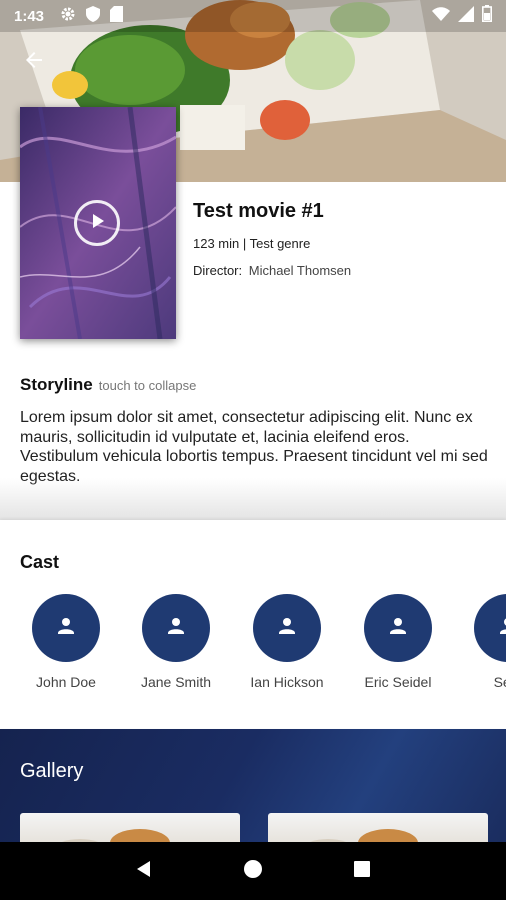 The height and width of the screenshot is (900, 506). I want to click on storyline-toggle: Storyline touch to collapse, so click(108, 385).